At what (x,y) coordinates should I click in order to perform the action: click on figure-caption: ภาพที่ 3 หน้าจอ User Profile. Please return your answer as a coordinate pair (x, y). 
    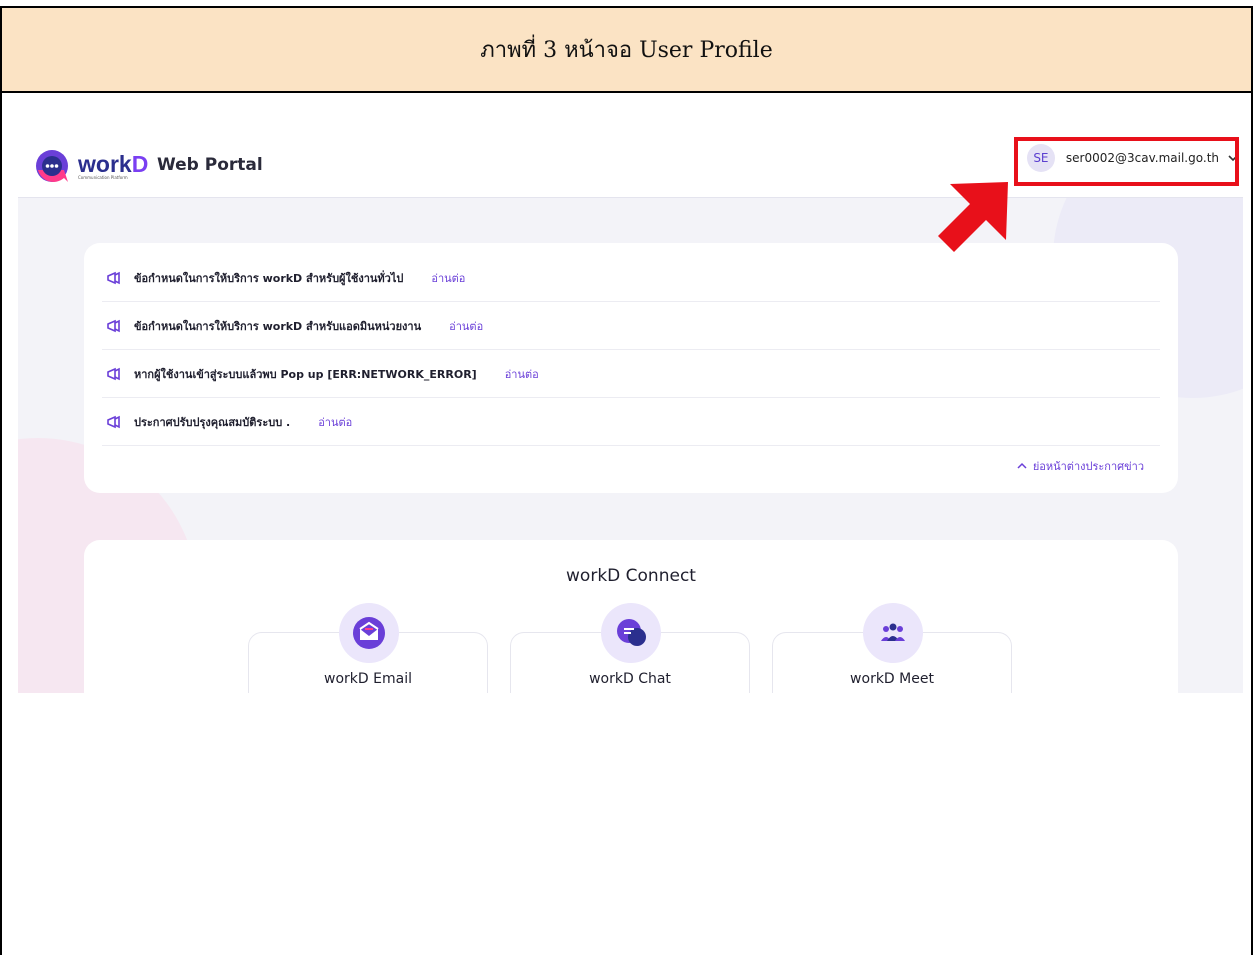
    Looking at the image, I should click on (626, 50).